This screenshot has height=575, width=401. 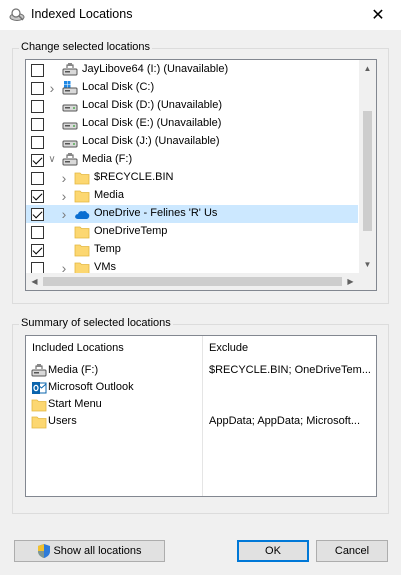 I want to click on summary-row: Microsoft Outlook, so click(x=201, y=387).